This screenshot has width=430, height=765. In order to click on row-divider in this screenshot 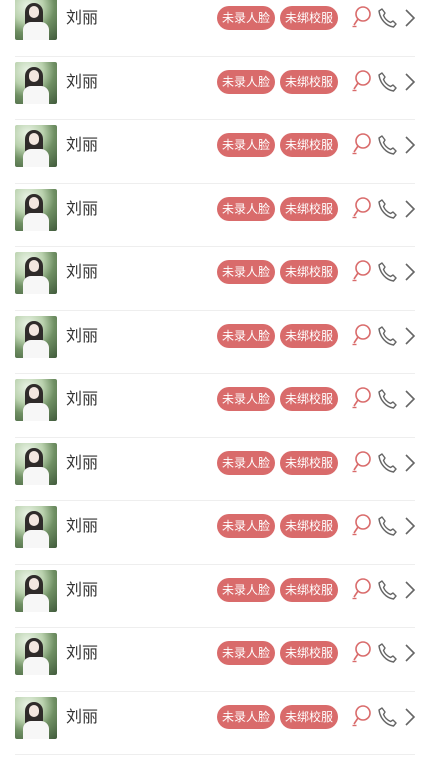, I will do `click(215, 754)`.